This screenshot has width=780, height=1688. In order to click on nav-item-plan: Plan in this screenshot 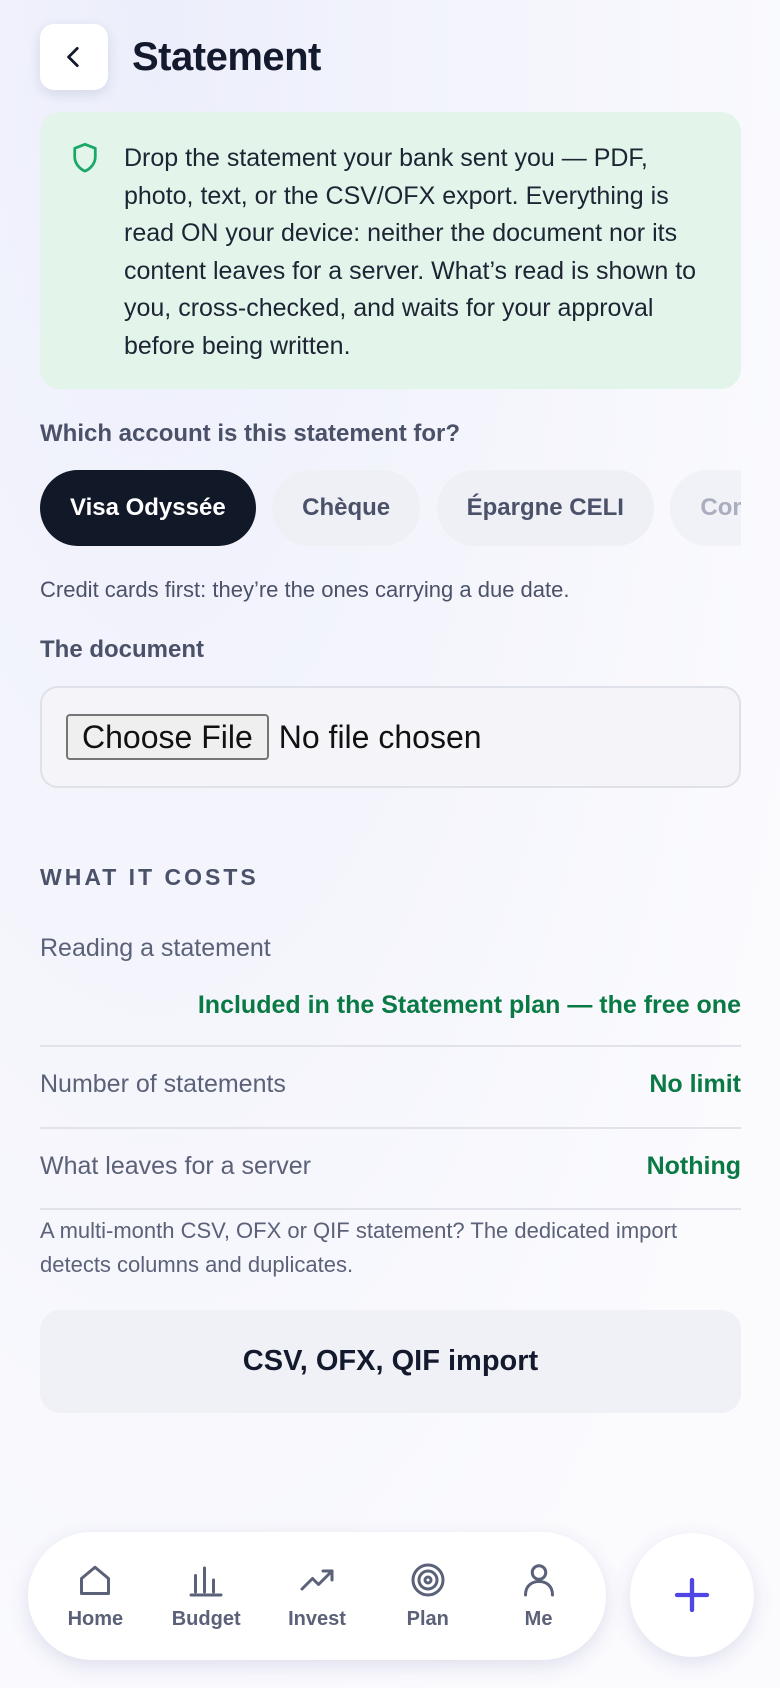, I will do `click(428, 1596)`.